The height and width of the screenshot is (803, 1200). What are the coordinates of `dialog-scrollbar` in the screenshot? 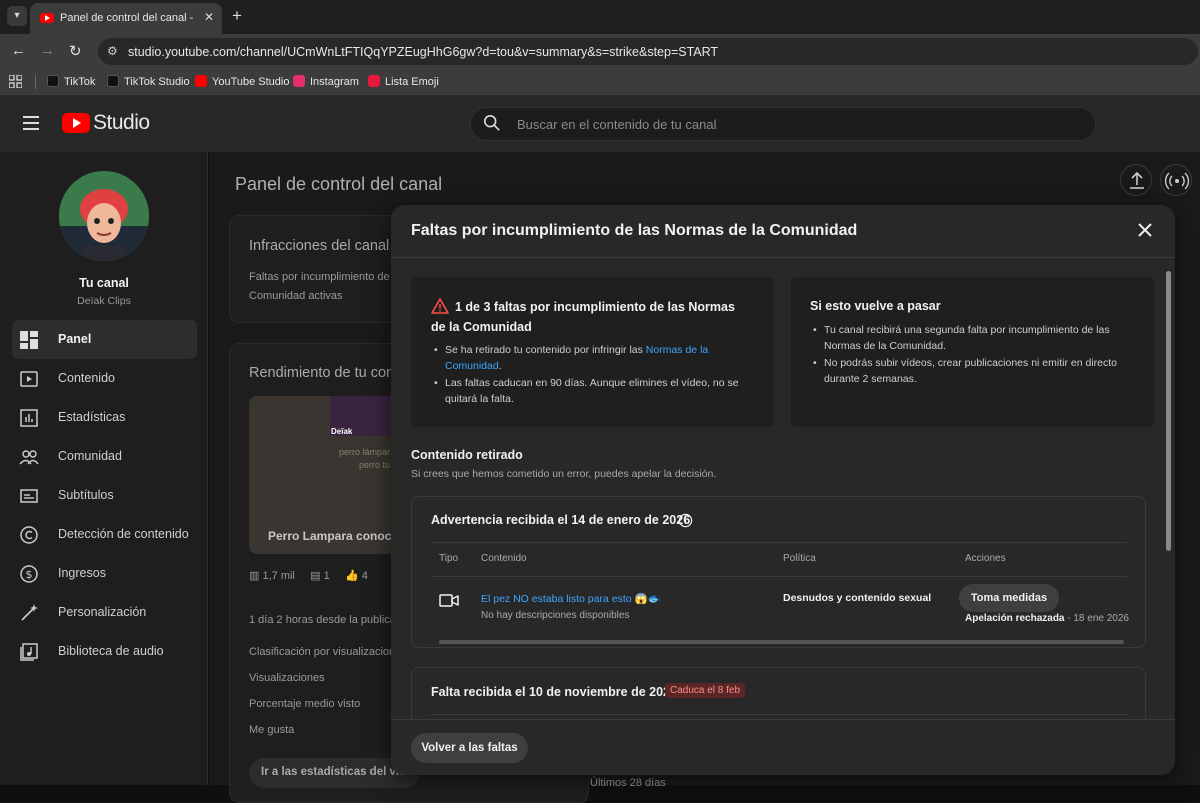 It's located at (1168, 490).